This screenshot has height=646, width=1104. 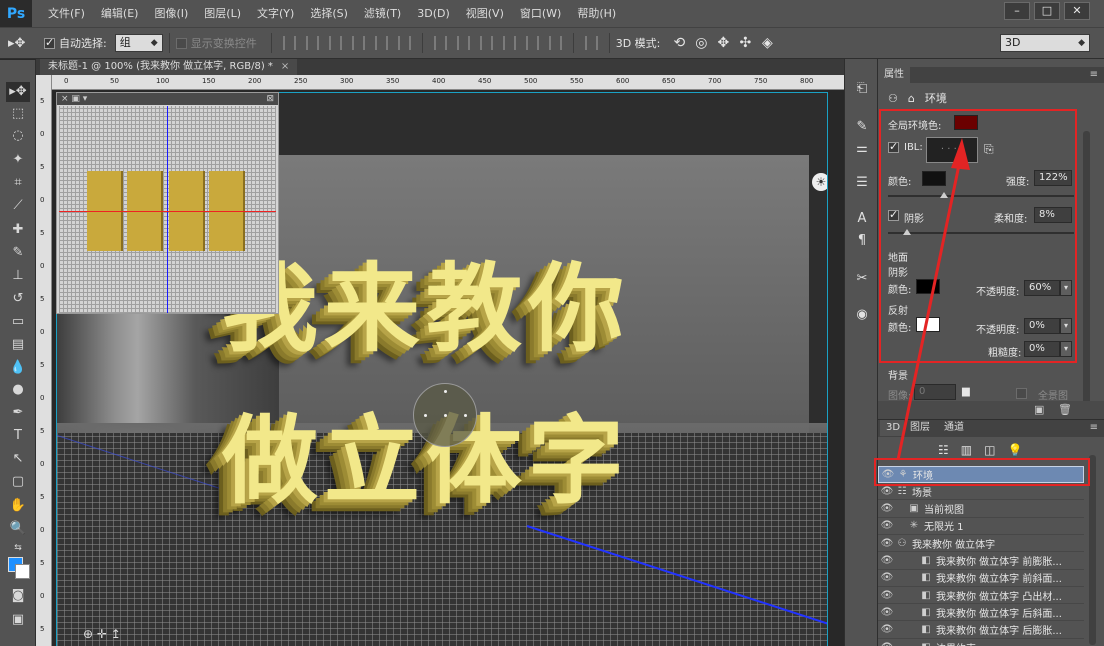 What do you see at coordinates (1086, 276) in the screenshot?
I see `properties-scrollbar` at bounding box center [1086, 276].